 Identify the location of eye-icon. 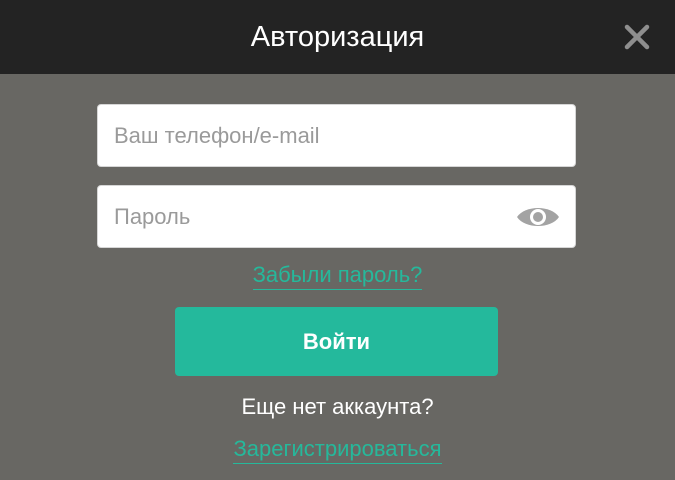
(538, 217).